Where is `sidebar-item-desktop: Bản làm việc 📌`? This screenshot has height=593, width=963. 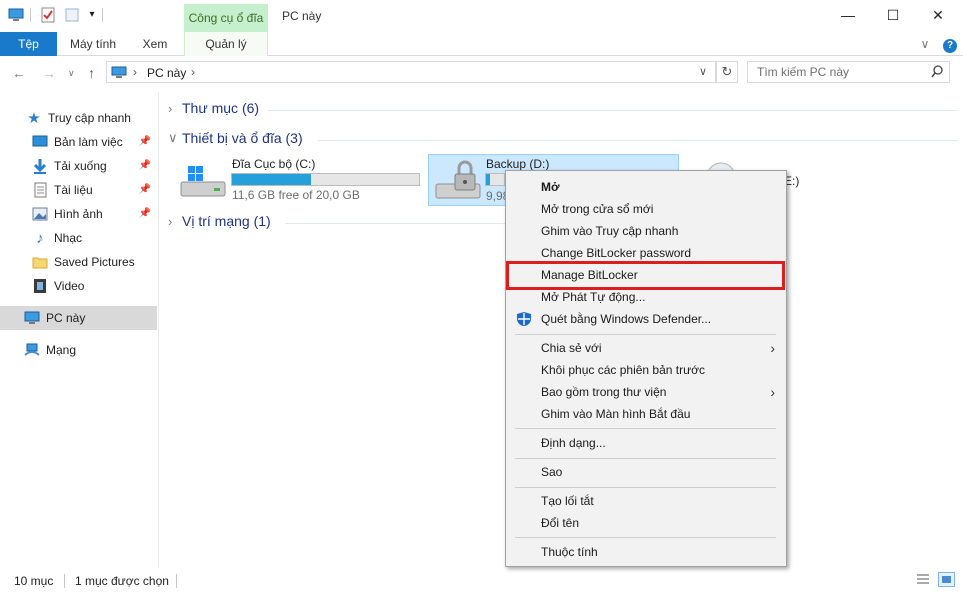
sidebar-item-desktop: Bản làm việc 📌 is located at coordinates (78, 142).